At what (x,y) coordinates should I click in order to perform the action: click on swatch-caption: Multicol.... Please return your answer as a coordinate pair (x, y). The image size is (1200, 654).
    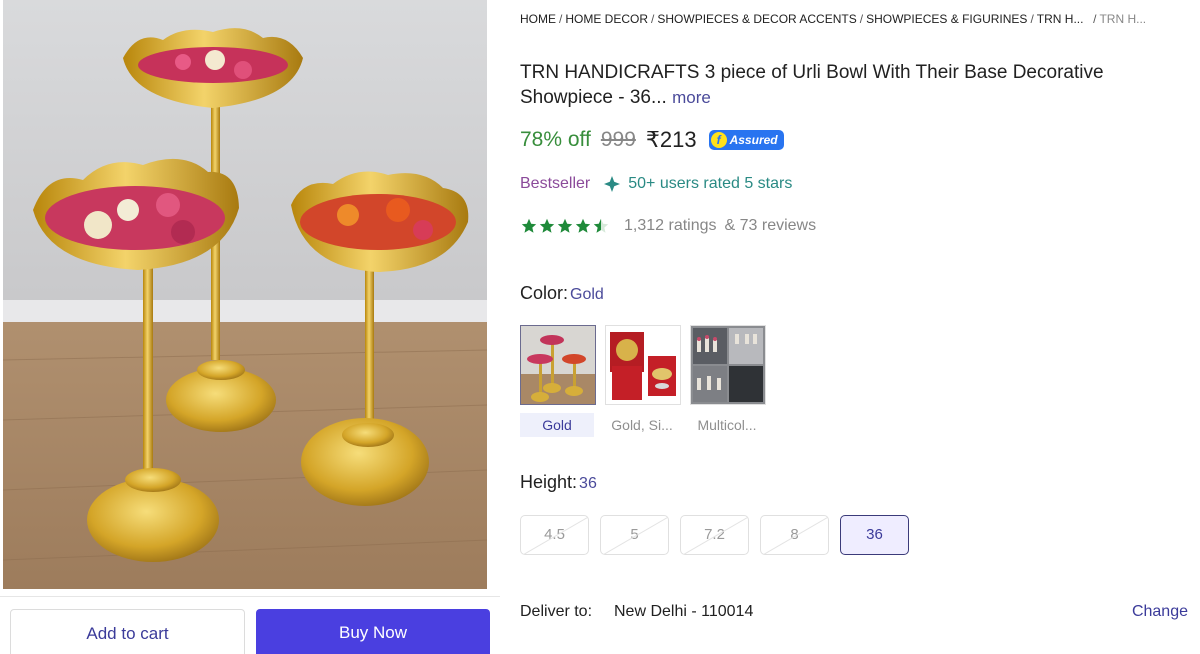
    Looking at the image, I should click on (727, 425).